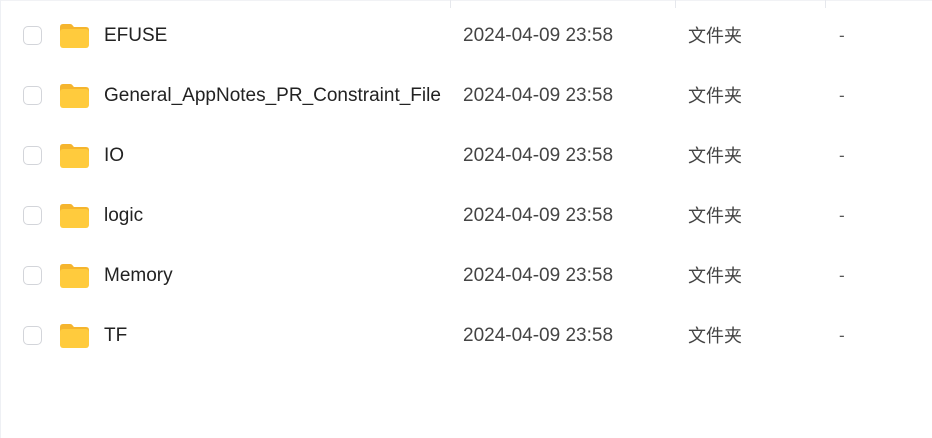 This screenshot has height=438, width=932. I want to click on file-row: IO 2024-04-09 23:58 文件夹 -, so click(466, 156).